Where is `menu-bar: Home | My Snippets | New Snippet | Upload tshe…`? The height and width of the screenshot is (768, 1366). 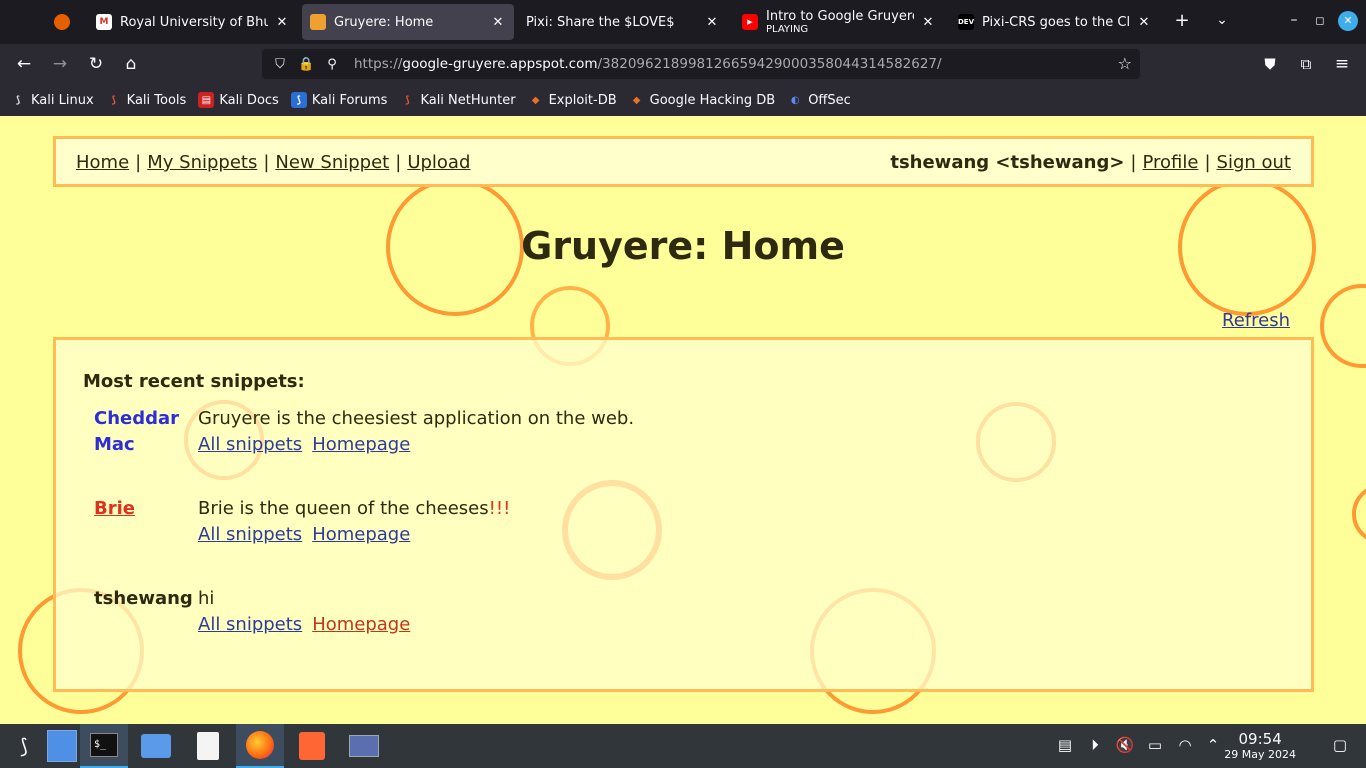 menu-bar: Home | My Snippets | New Snippet | Upload tshe… is located at coordinates (683, 161).